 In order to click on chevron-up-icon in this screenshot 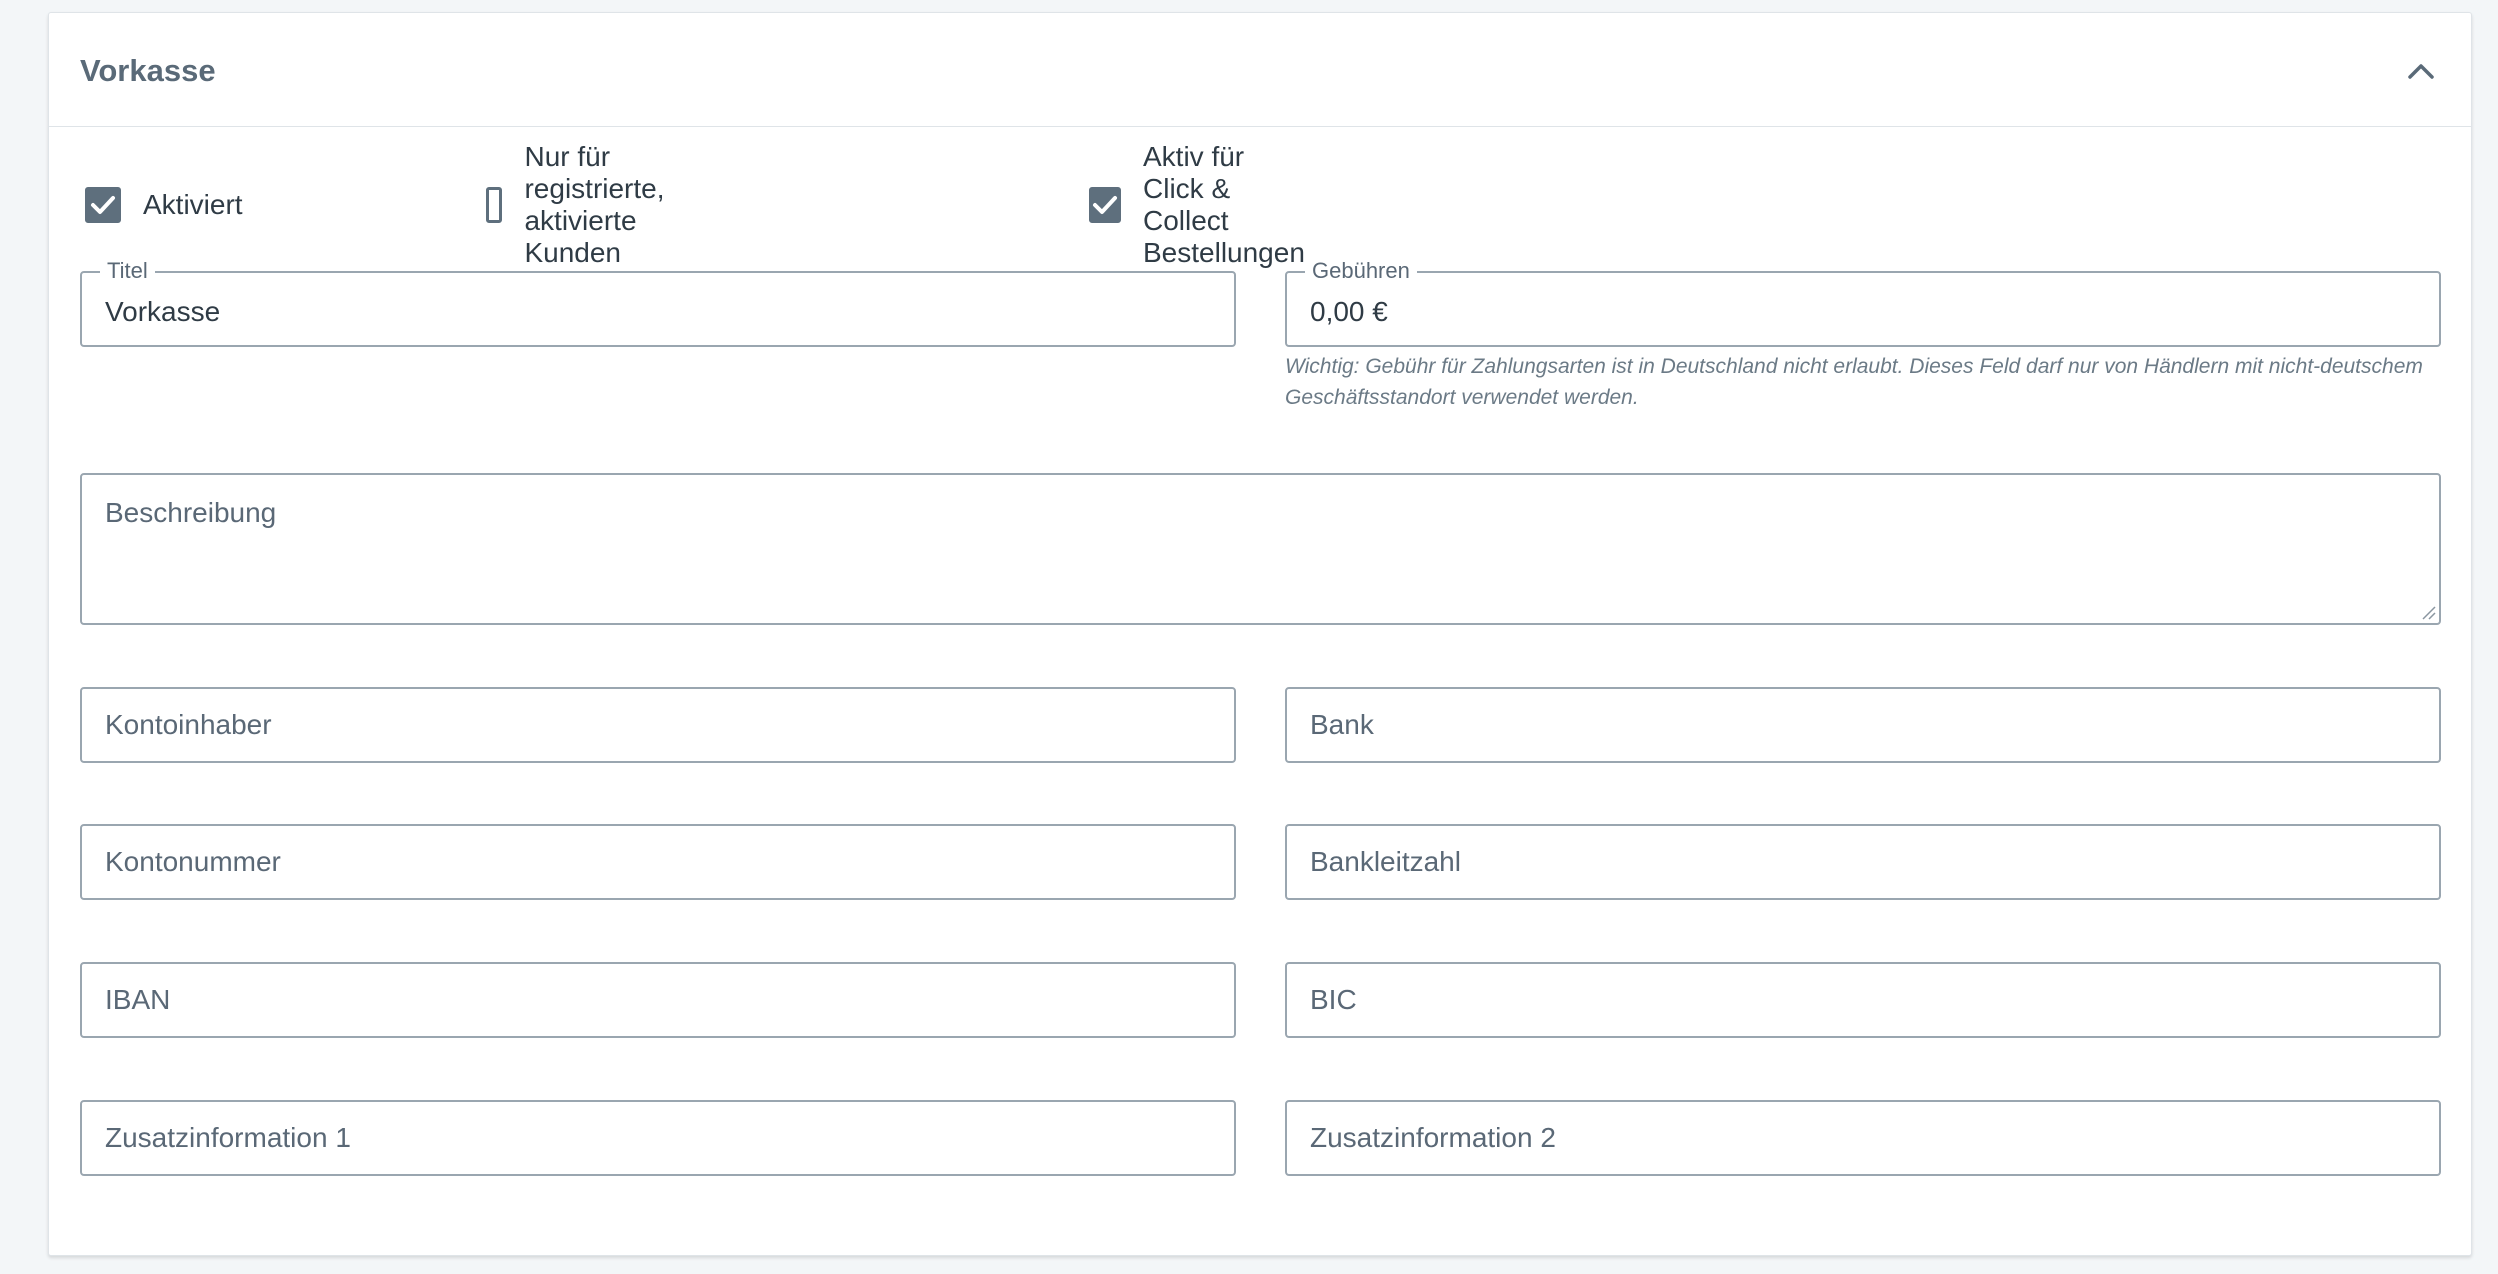, I will do `click(2421, 73)`.